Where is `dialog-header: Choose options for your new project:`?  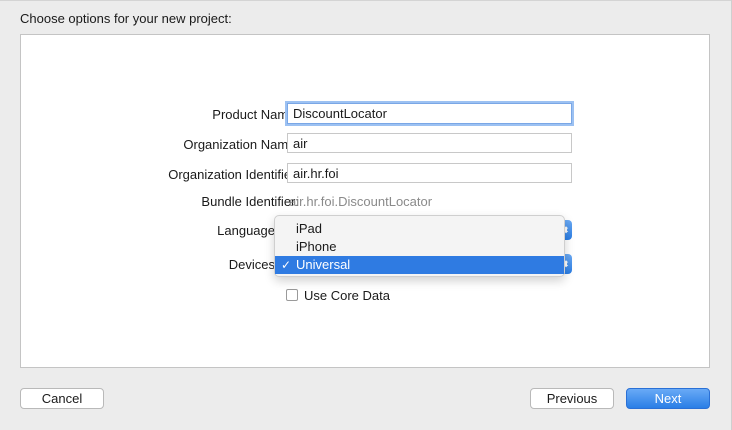 dialog-header: Choose options for your new project: is located at coordinates (126, 18).